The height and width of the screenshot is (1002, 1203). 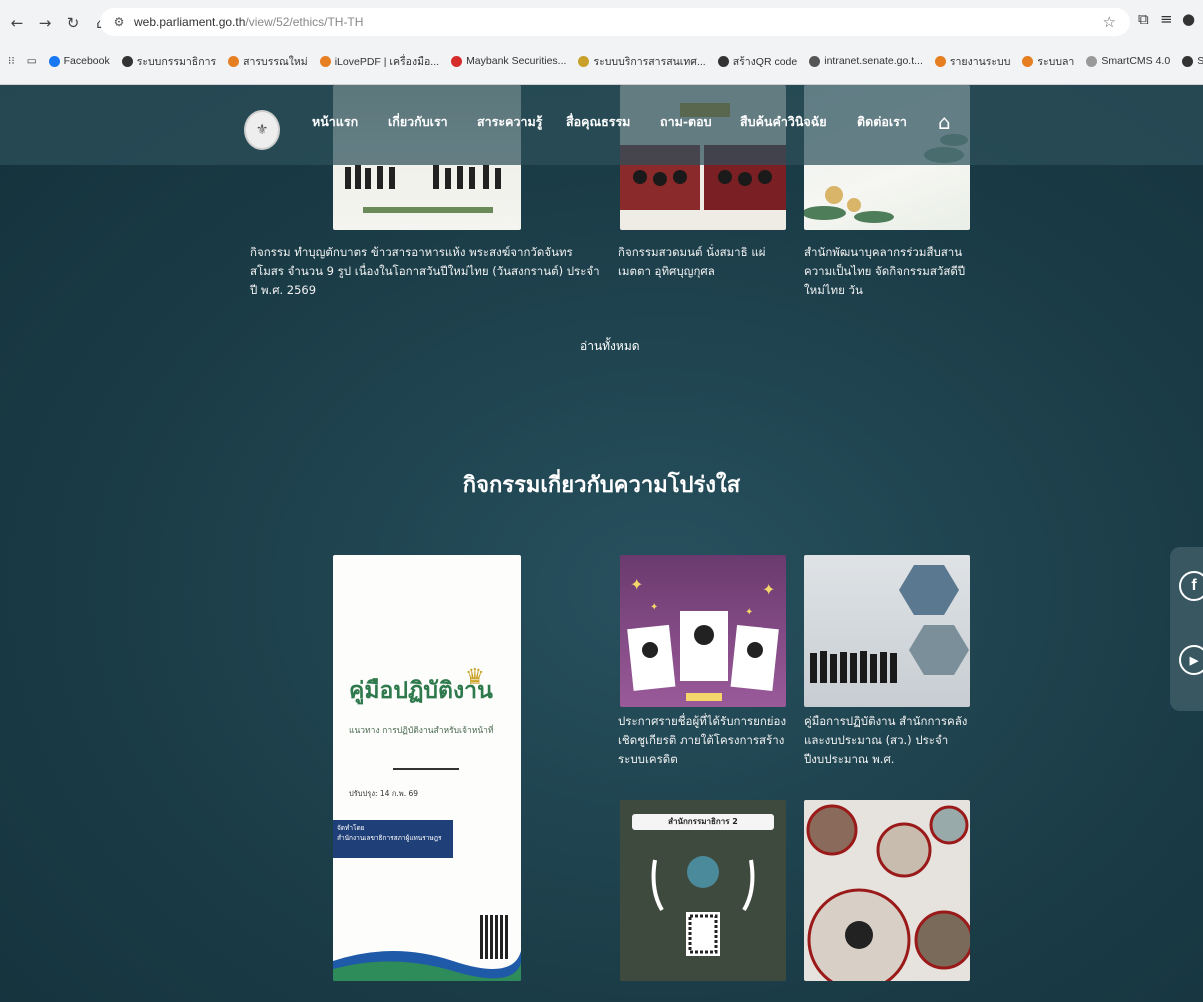 I want to click on qr-code, so click(x=495, y=937).